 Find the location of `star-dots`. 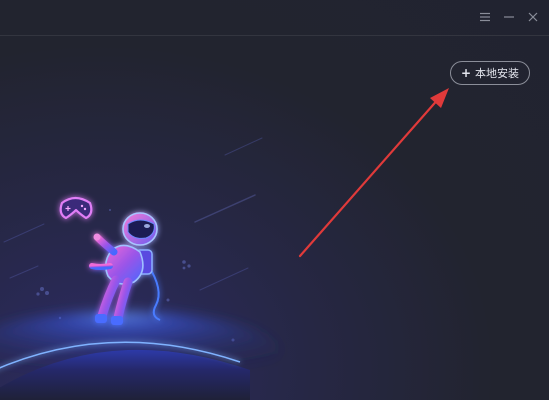

star-dots is located at coordinates (135, 275).